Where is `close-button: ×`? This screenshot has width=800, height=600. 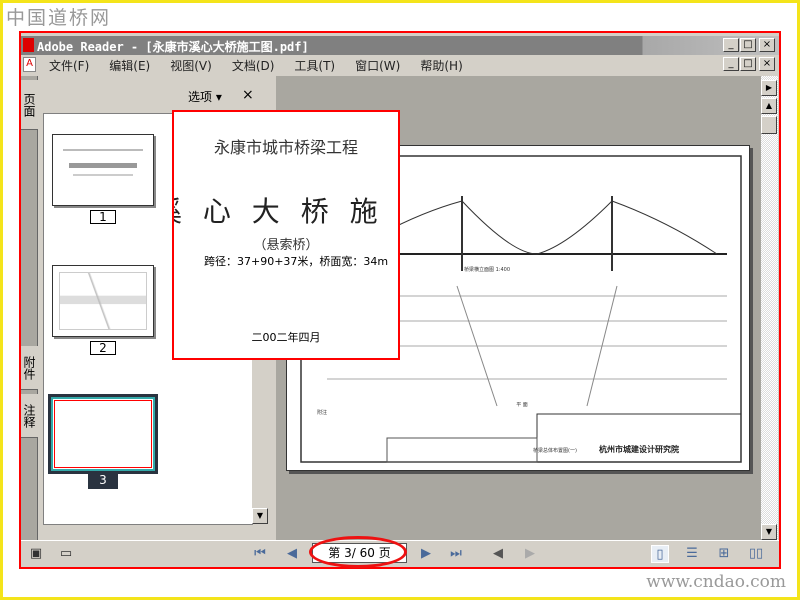 close-button: × is located at coordinates (767, 45).